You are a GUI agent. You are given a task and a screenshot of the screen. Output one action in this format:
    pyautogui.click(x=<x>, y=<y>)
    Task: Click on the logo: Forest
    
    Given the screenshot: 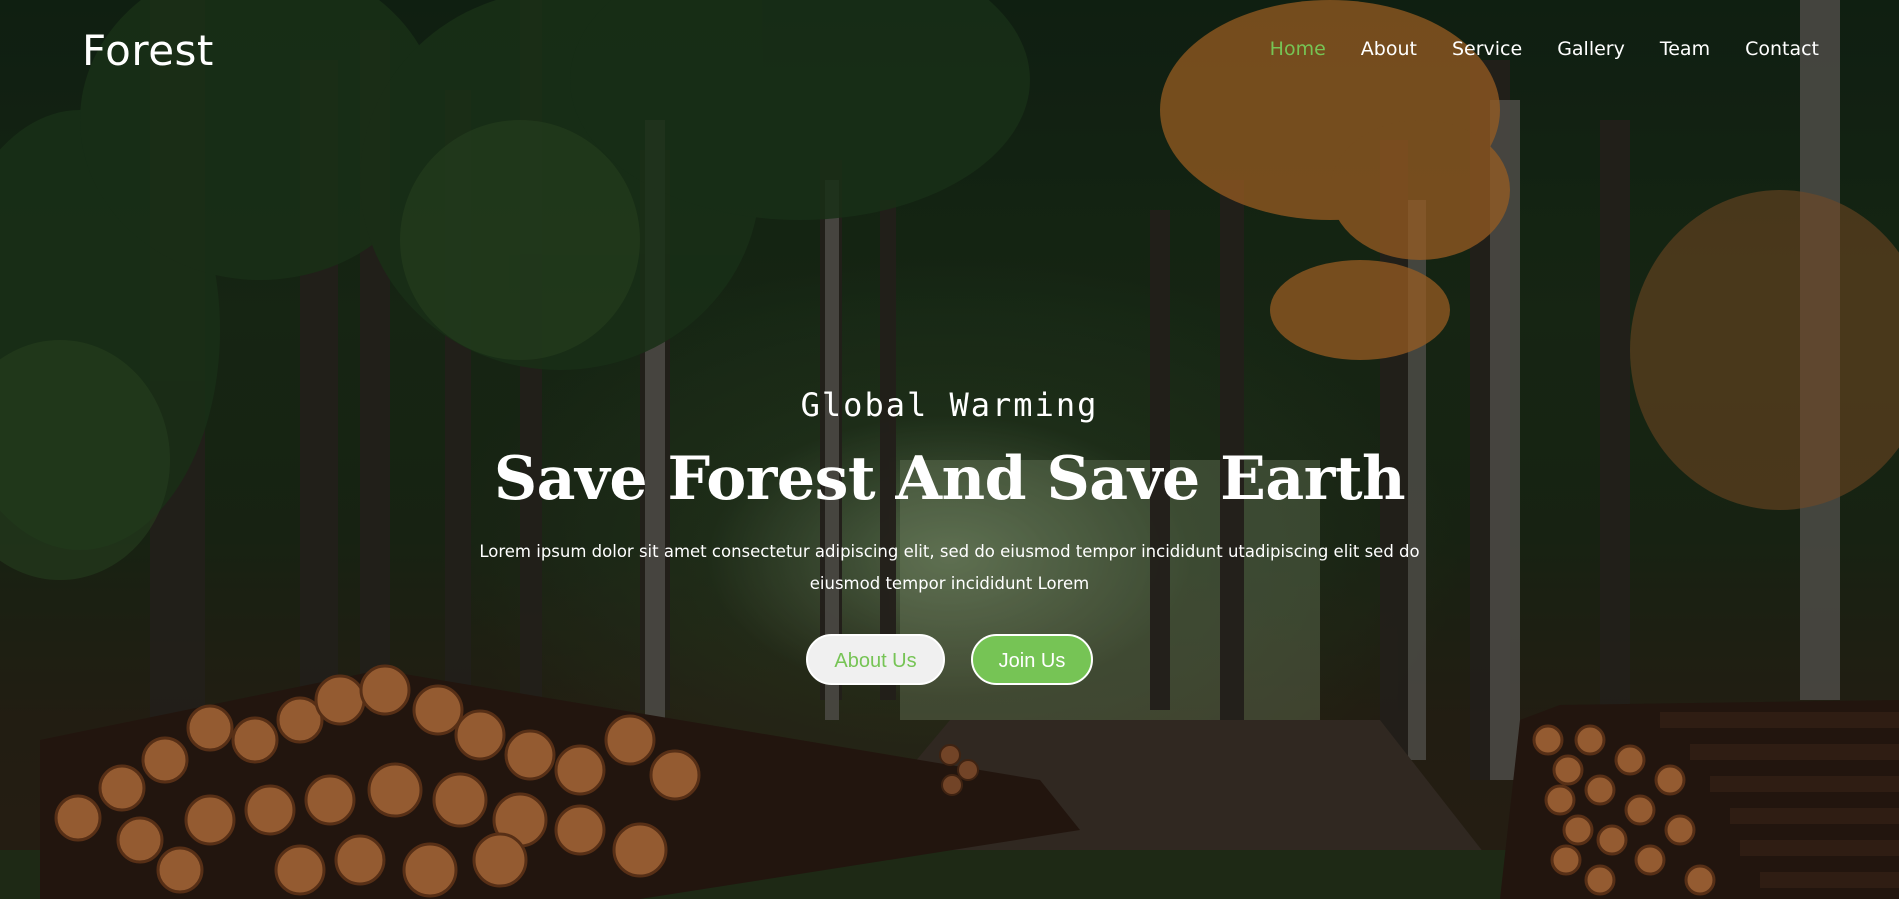 What is the action you would take?
    pyautogui.click(x=148, y=50)
    